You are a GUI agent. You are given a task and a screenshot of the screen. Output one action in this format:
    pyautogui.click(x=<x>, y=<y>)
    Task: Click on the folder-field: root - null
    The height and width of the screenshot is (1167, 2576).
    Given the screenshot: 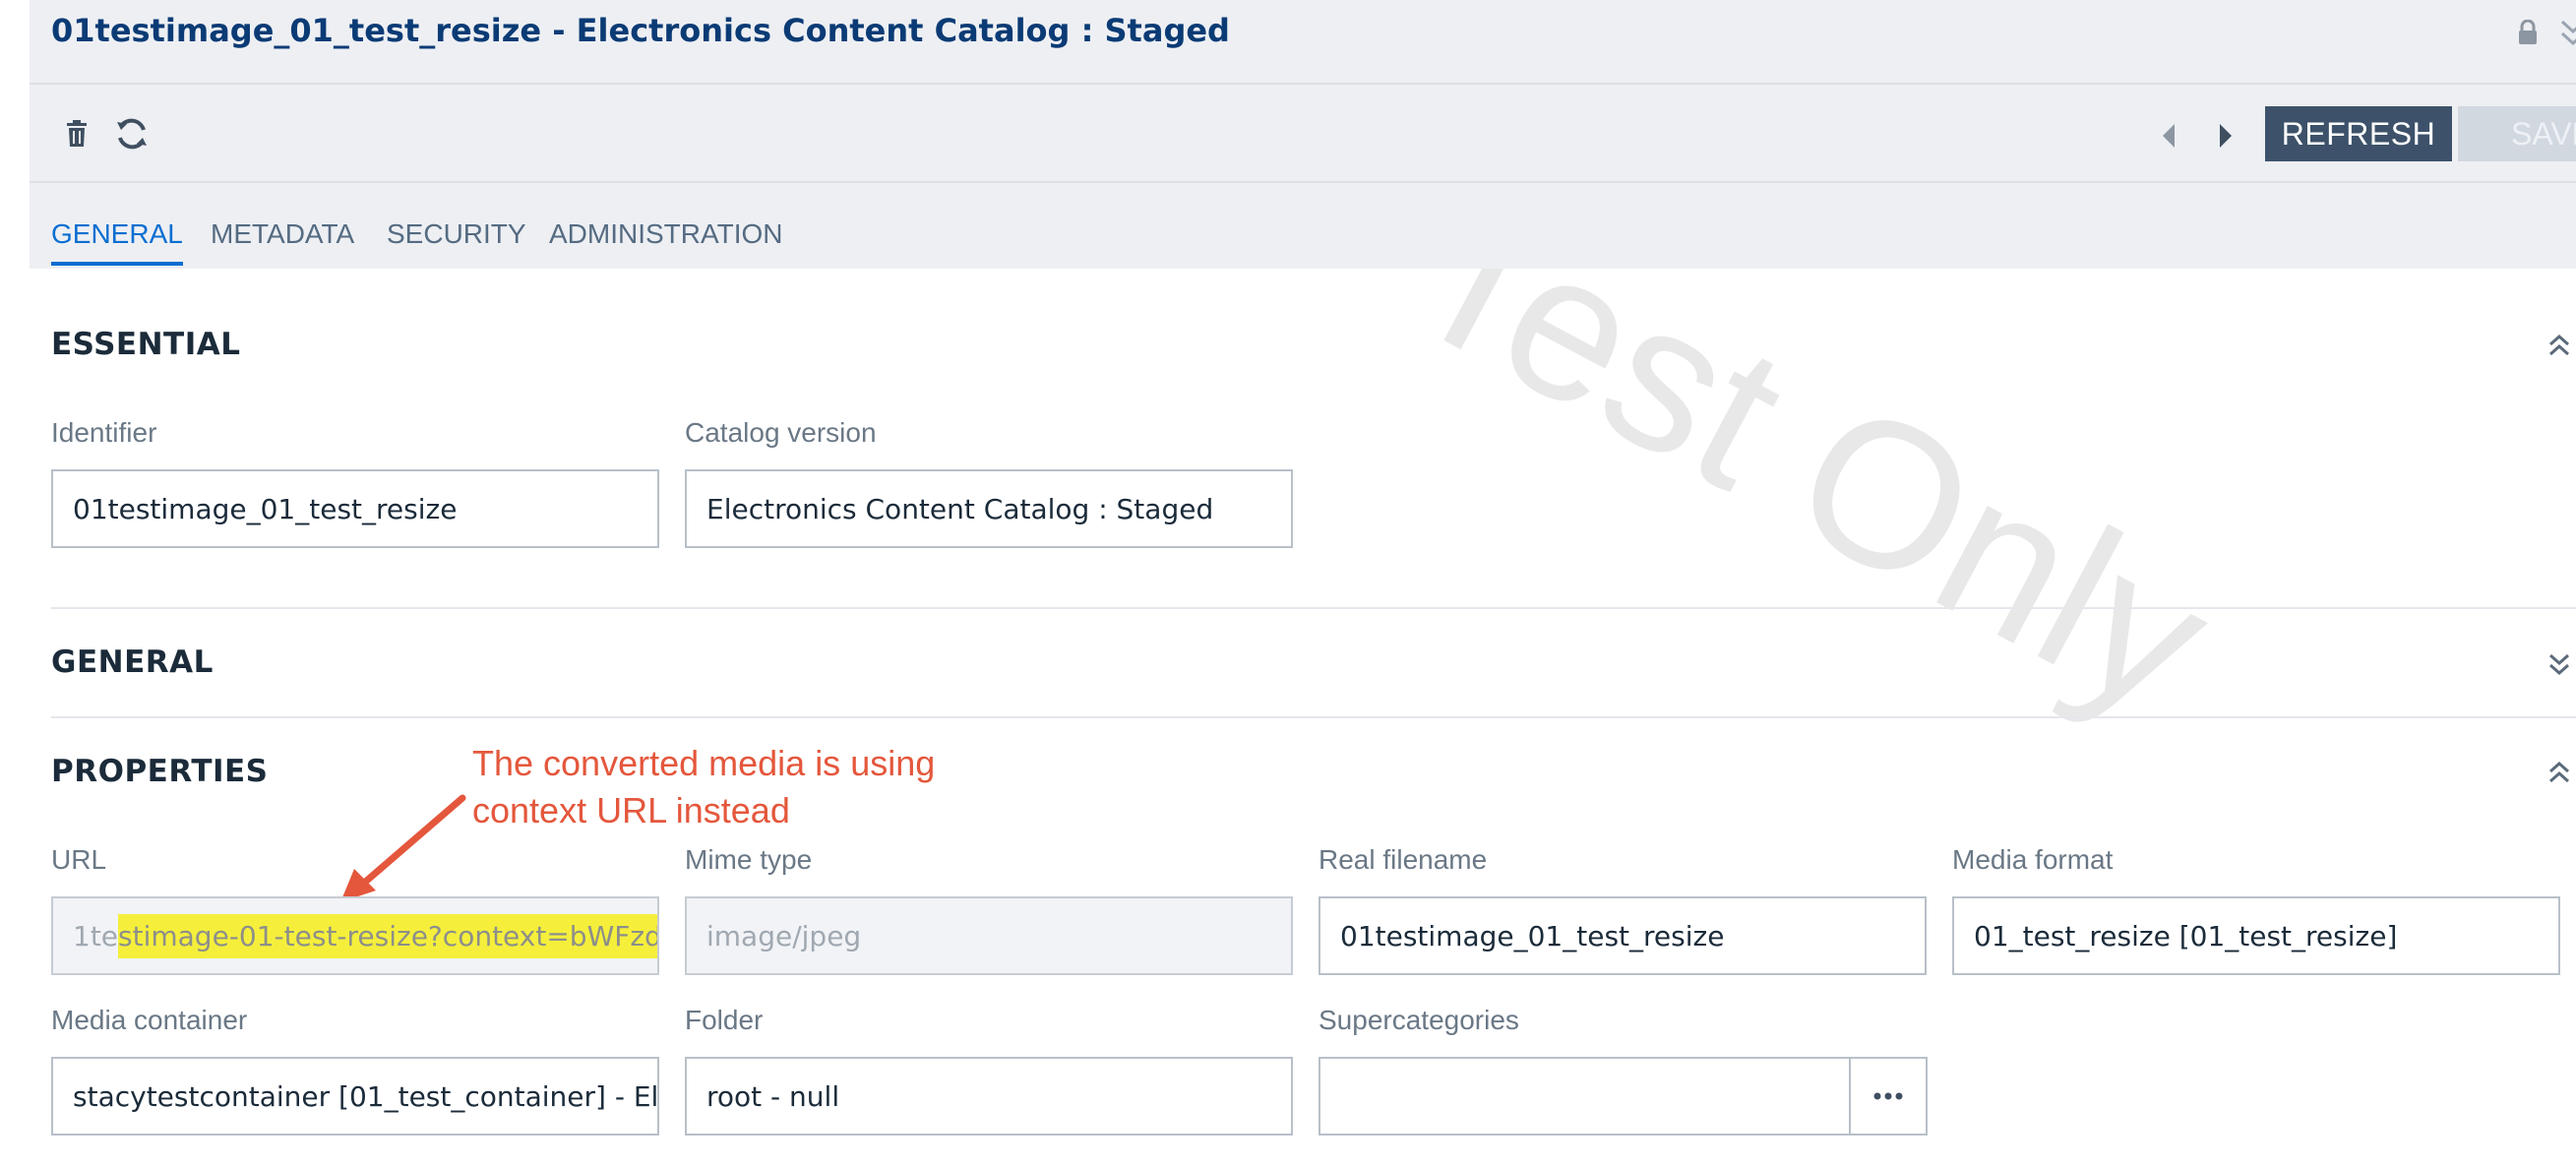 What is the action you would take?
    pyautogui.click(x=989, y=1096)
    